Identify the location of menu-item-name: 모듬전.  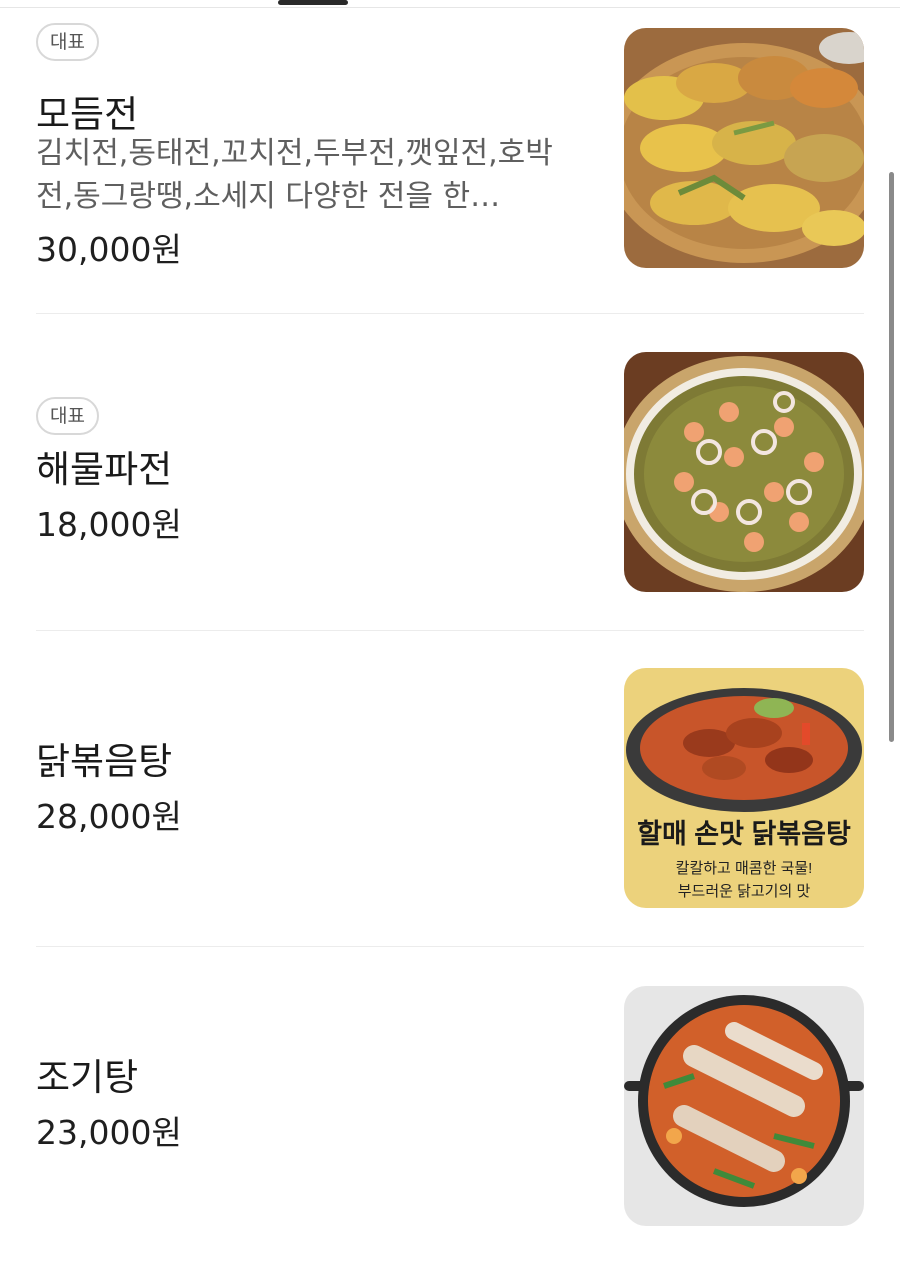
(87, 114).